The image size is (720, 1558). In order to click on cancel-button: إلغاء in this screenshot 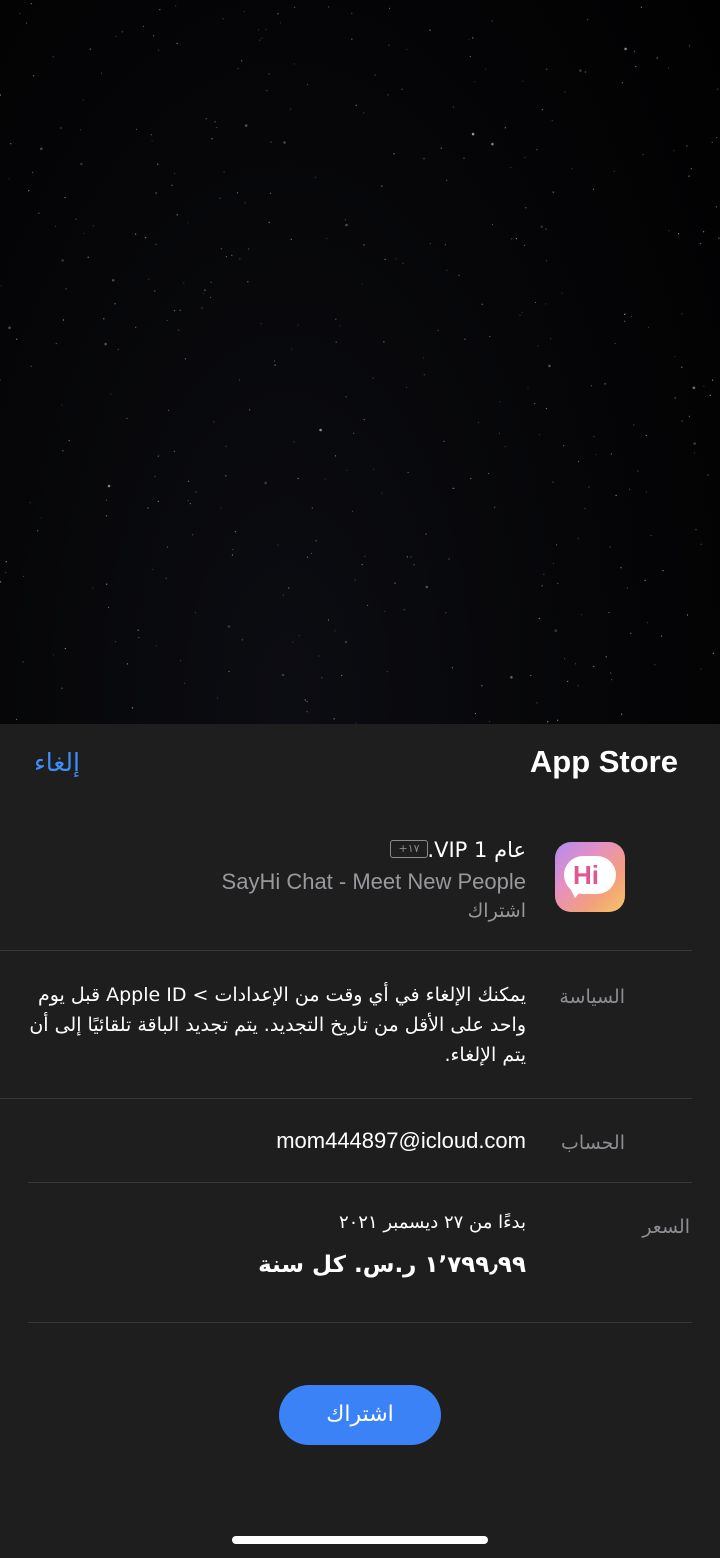, I will do `click(57, 763)`.